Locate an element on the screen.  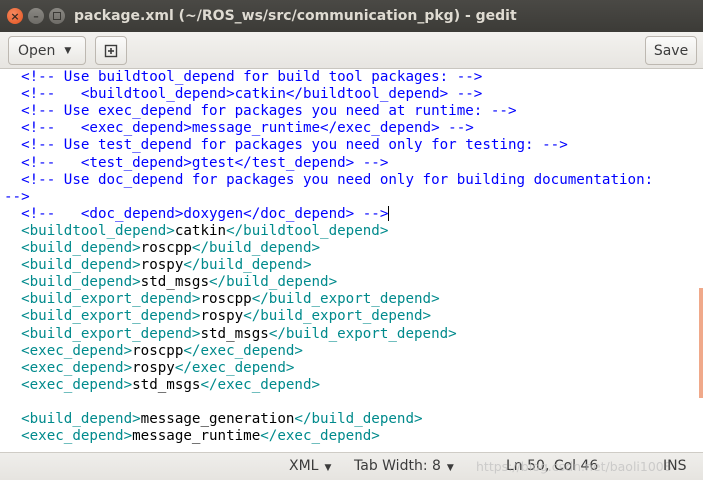
code-line: <build_depend>rospy</build_depend> is located at coordinates (158, 265).